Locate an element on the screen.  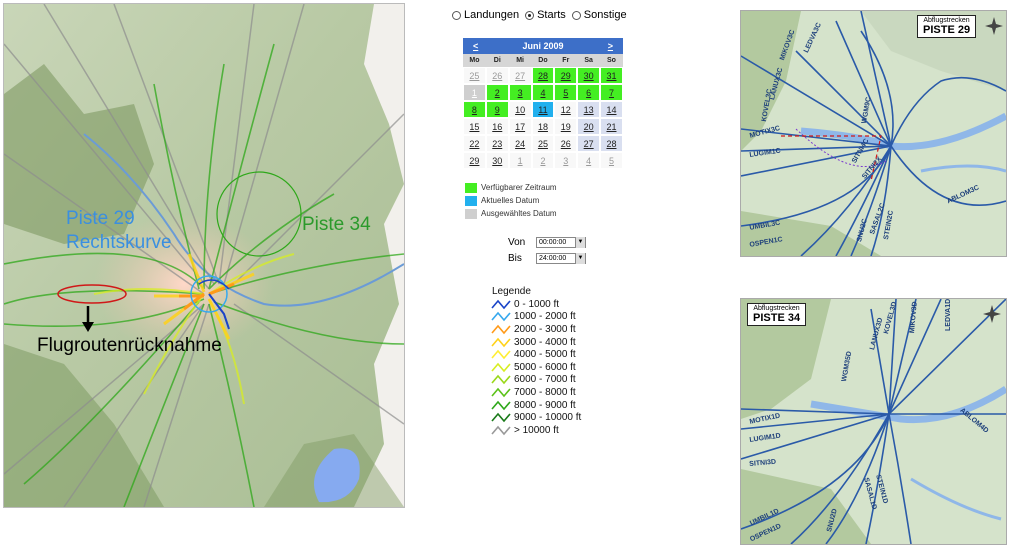
calendar-day: 13 is located at coordinates (589, 109).